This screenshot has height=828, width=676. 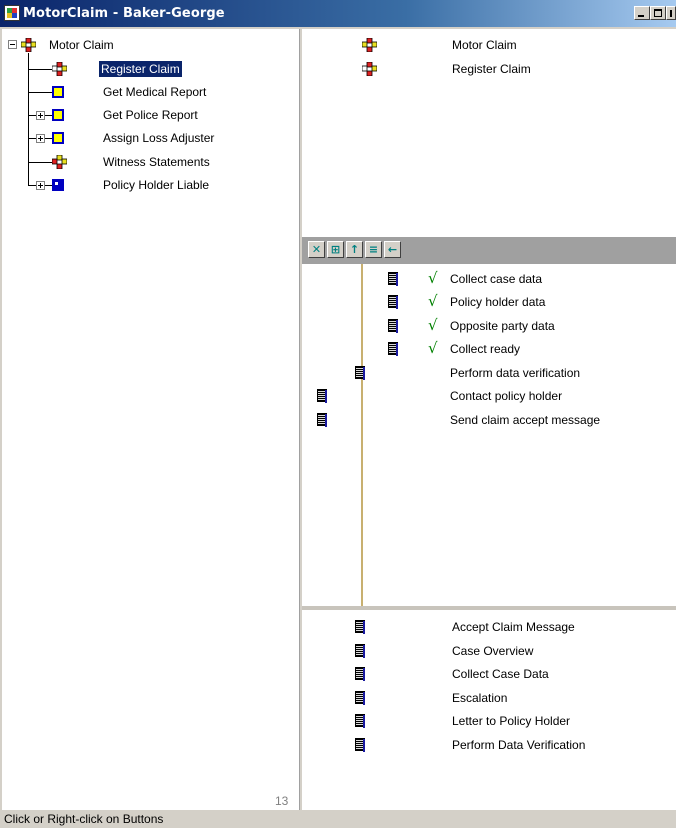 What do you see at coordinates (282, 801) in the screenshot?
I see `item-count: 13` at bounding box center [282, 801].